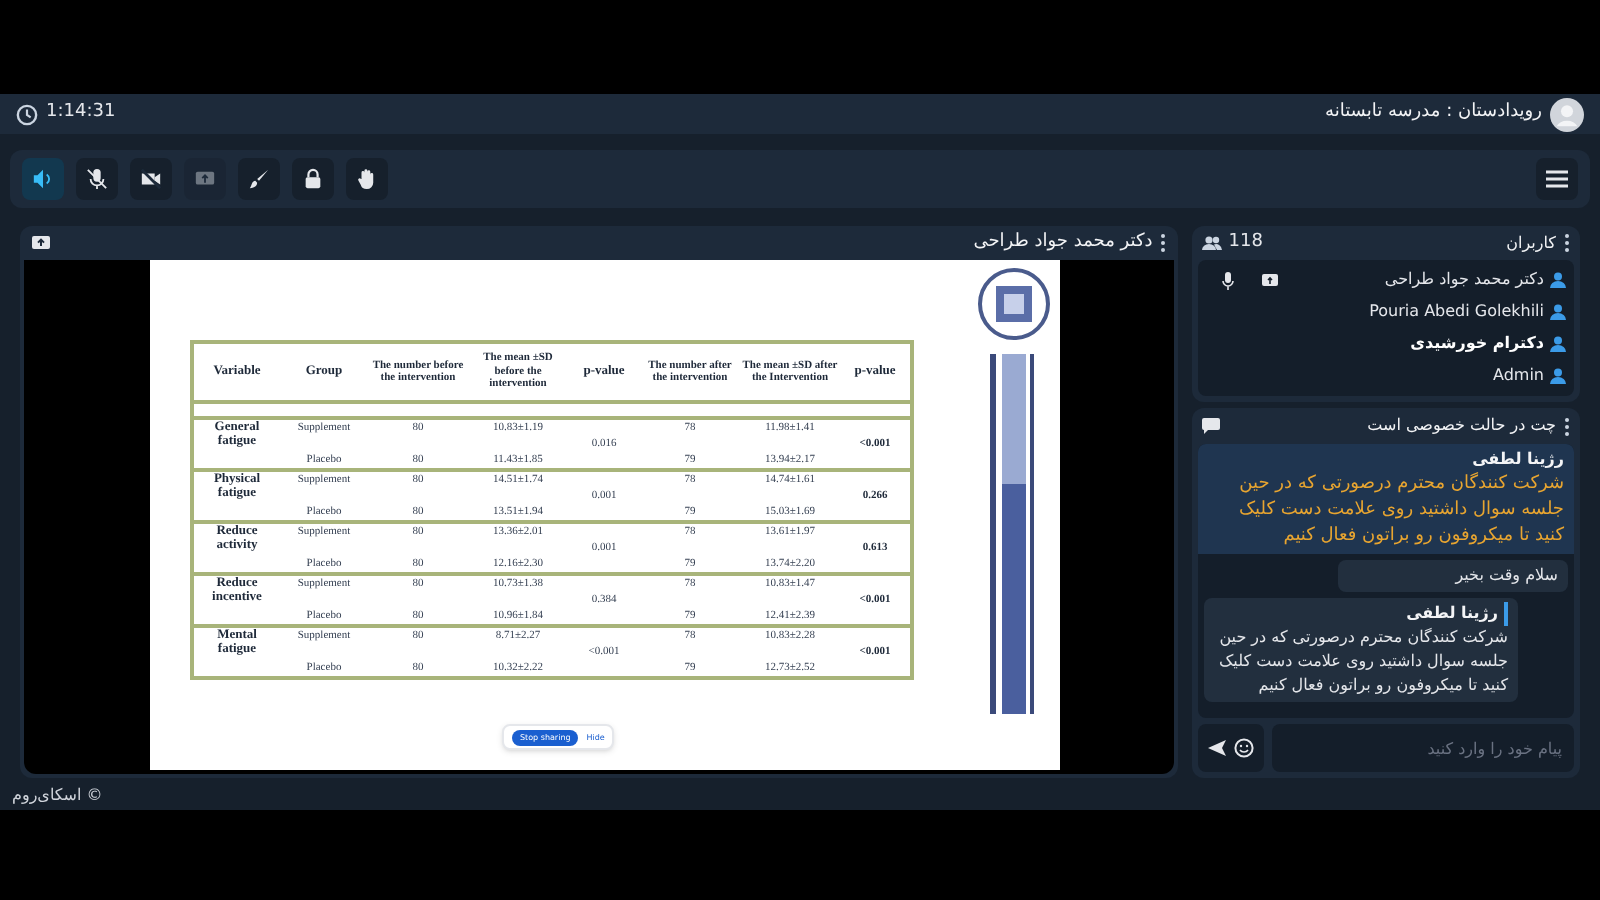 This screenshot has width=1600, height=900. What do you see at coordinates (57, 796) in the screenshot?
I see `footer-copyright: اسکای‌روم ©` at bounding box center [57, 796].